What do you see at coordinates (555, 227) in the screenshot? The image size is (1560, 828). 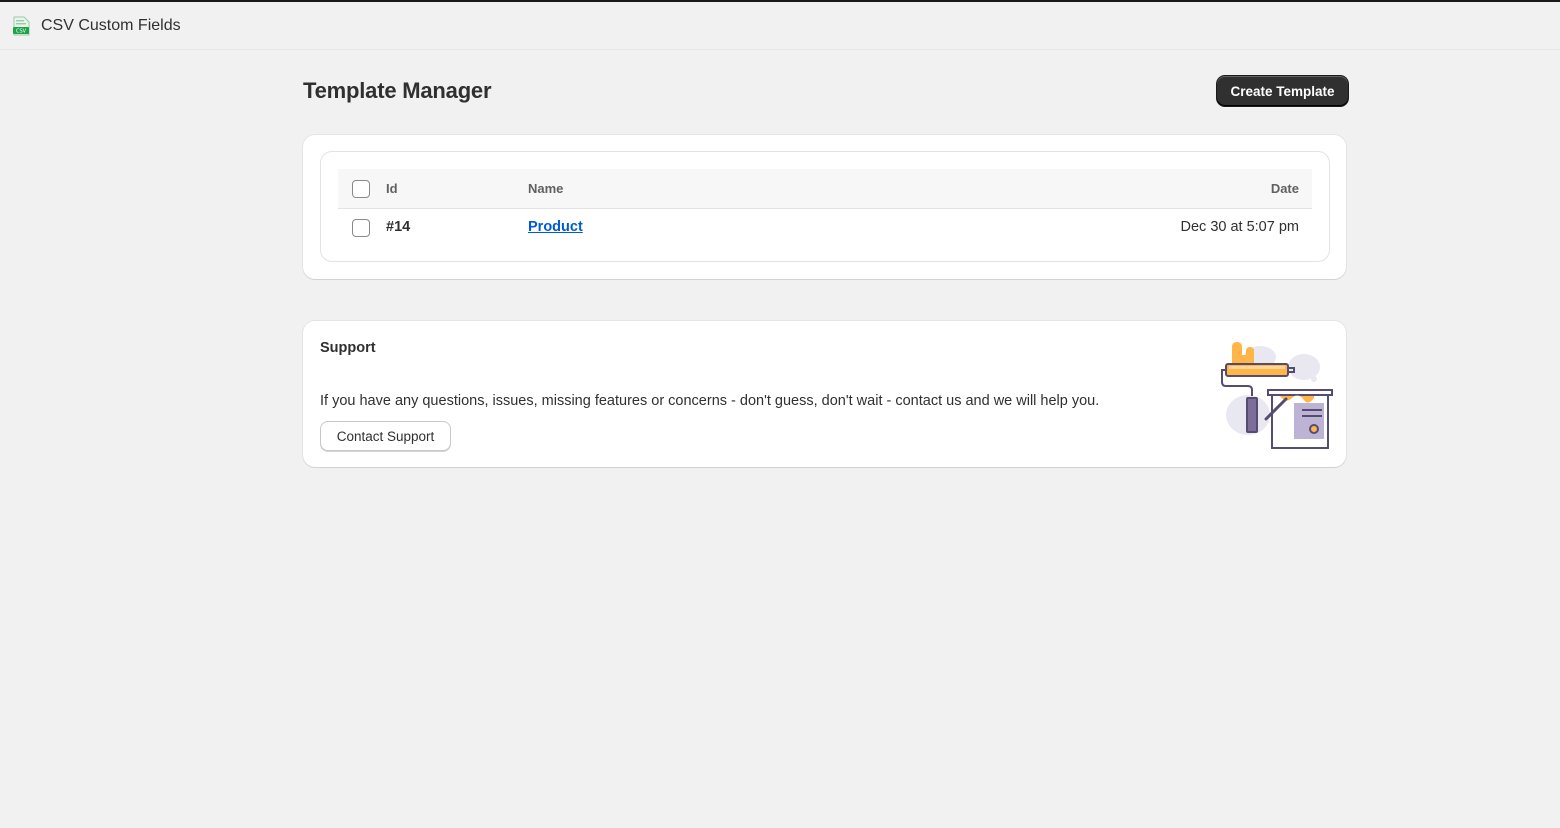 I see `template-name-link: Product` at bounding box center [555, 227].